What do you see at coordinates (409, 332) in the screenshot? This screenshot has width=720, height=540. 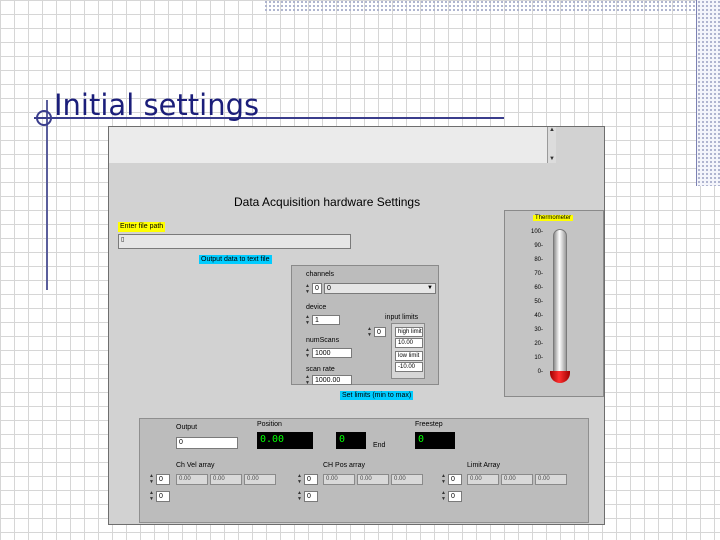 I see `high-limit-label: high limit` at bounding box center [409, 332].